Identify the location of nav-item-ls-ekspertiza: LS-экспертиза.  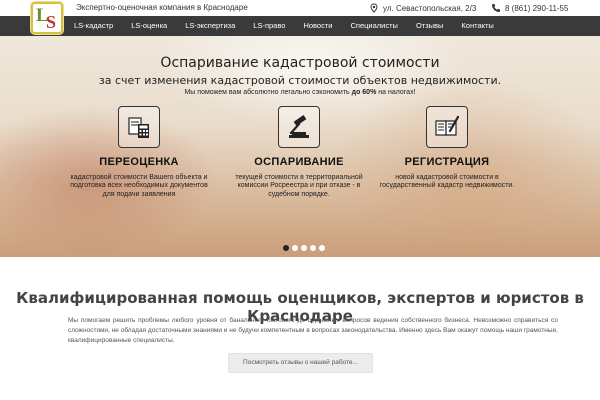
(210, 26).